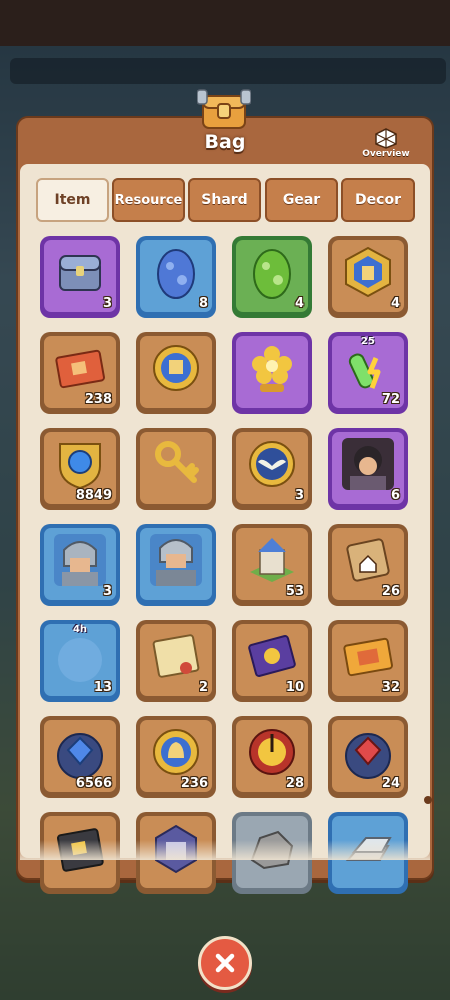 This screenshot has height=1000, width=450. What do you see at coordinates (368, 560) in the screenshot?
I see `home-scroll-icon` at bounding box center [368, 560].